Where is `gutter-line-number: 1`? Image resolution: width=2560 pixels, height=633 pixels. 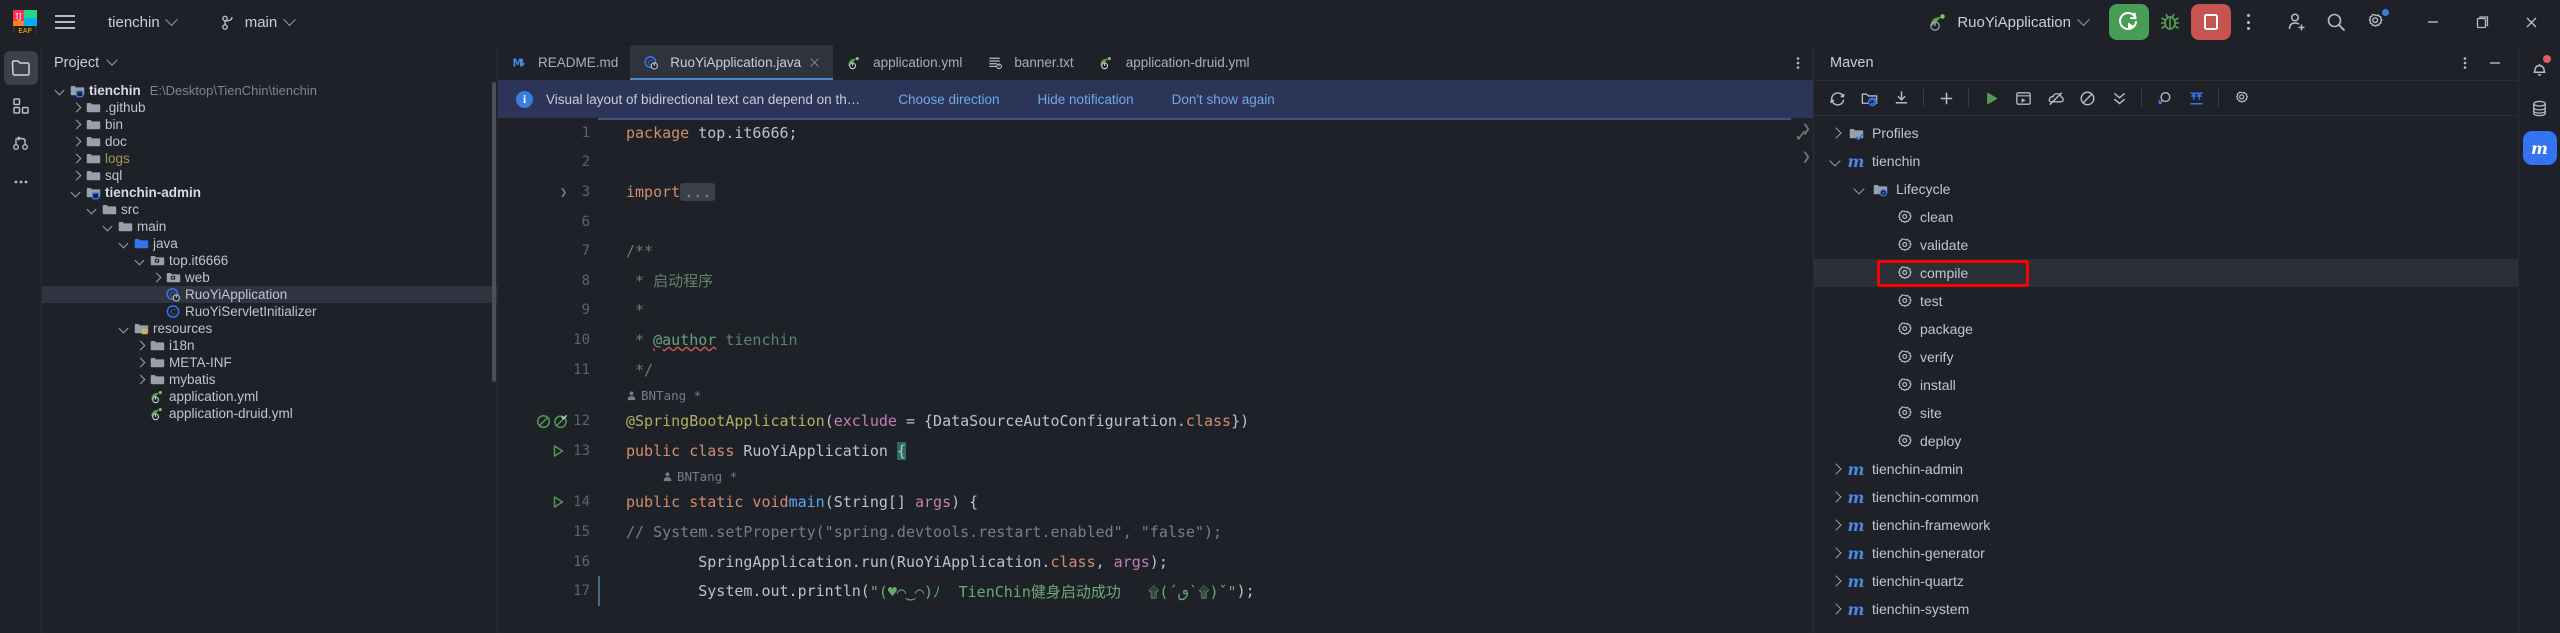 gutter-line-number: 1 is located at coordinates (548, 133).